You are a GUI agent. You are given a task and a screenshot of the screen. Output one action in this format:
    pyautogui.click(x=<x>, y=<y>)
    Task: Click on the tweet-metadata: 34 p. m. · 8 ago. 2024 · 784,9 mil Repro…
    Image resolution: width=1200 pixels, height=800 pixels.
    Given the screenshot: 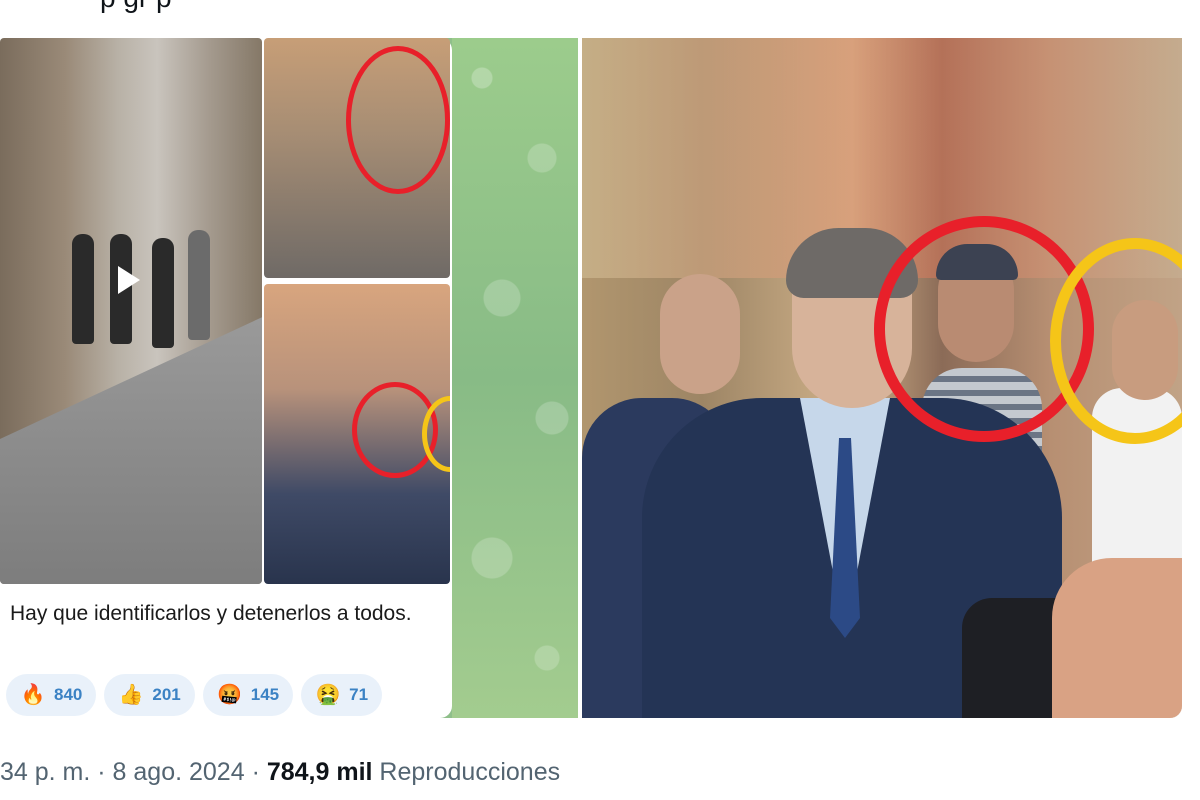 What is the action you would take?
    pyautogui.click(x=280, y=772)
    